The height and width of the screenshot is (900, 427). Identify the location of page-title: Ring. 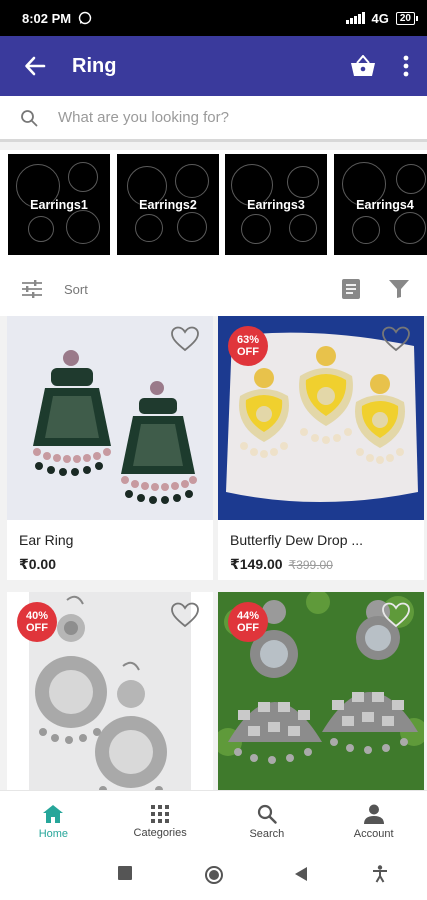
(94, 65).